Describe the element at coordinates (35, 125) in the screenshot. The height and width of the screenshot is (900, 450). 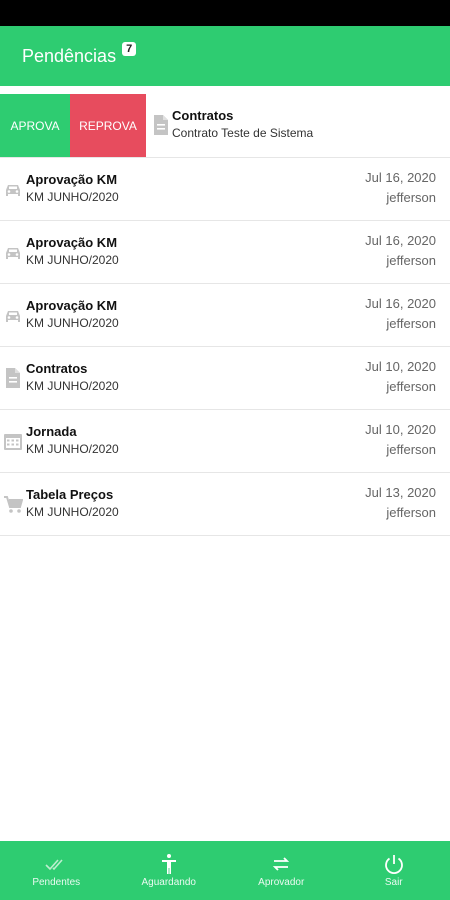
I see `approve-button: APROVA` at that location.